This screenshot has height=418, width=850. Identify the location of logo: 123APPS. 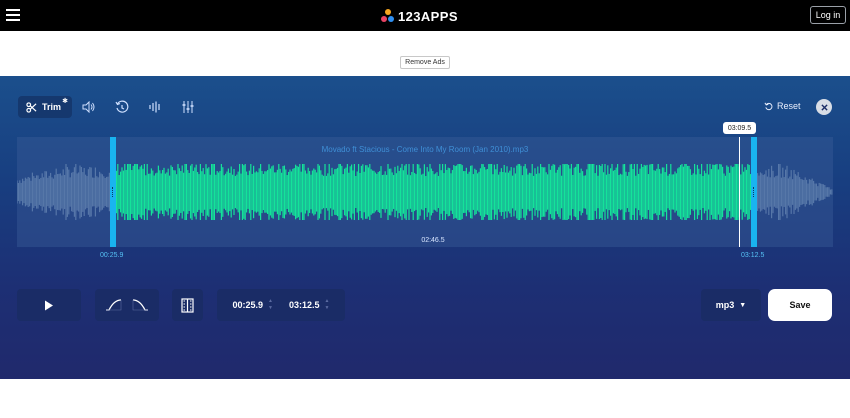
(419, 16).